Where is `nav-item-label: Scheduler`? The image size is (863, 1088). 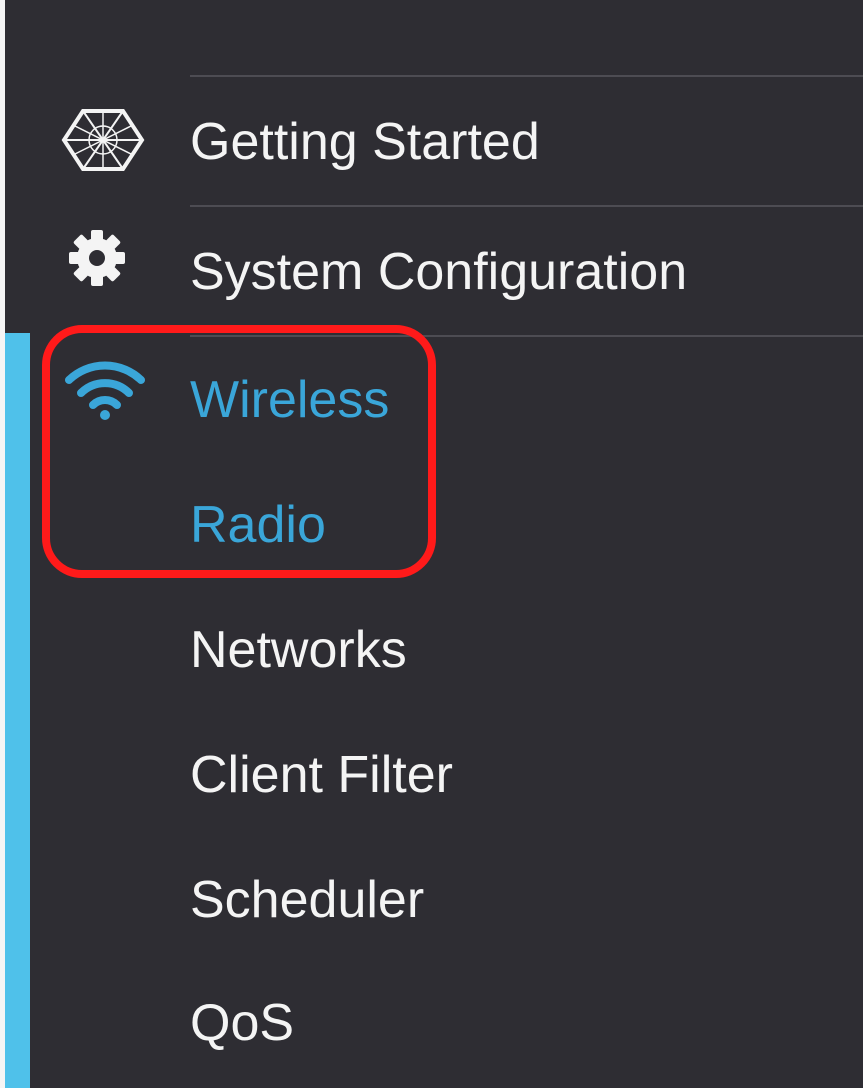
nav-item-label: Scheduler is located at coordinates (307, 900).